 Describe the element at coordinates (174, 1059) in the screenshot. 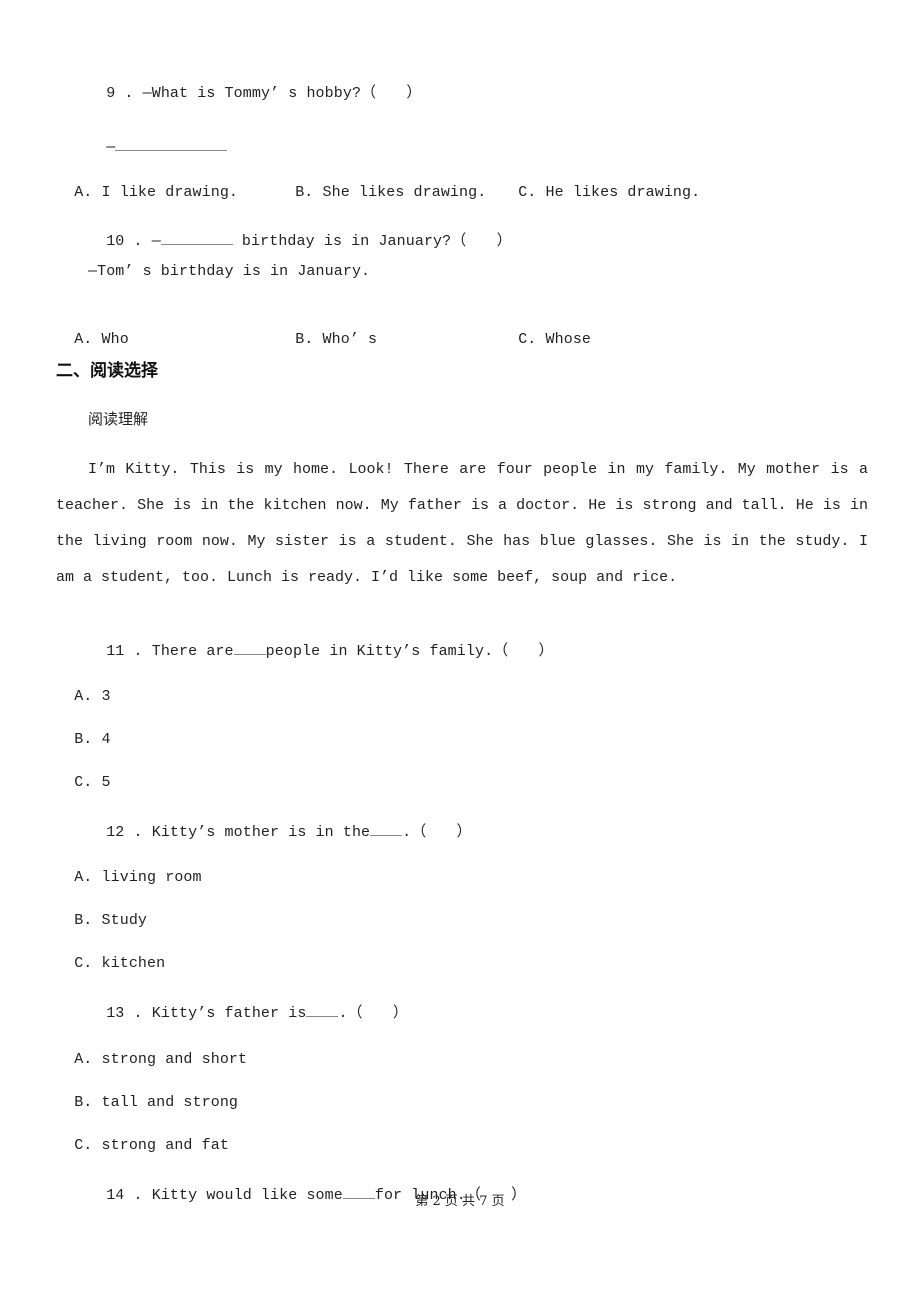

I see `option-text: strong and short` at that location.